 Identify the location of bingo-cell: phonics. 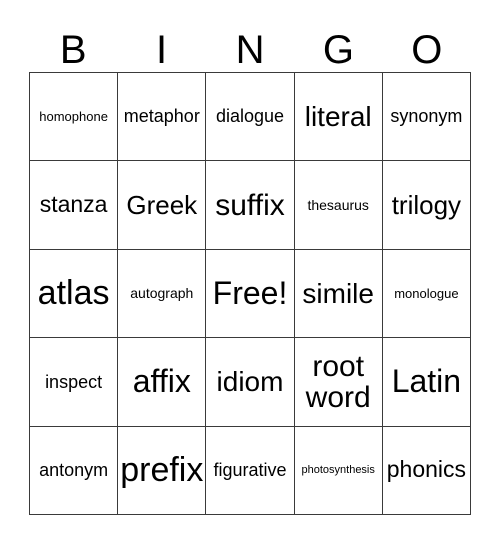
(426, 470).